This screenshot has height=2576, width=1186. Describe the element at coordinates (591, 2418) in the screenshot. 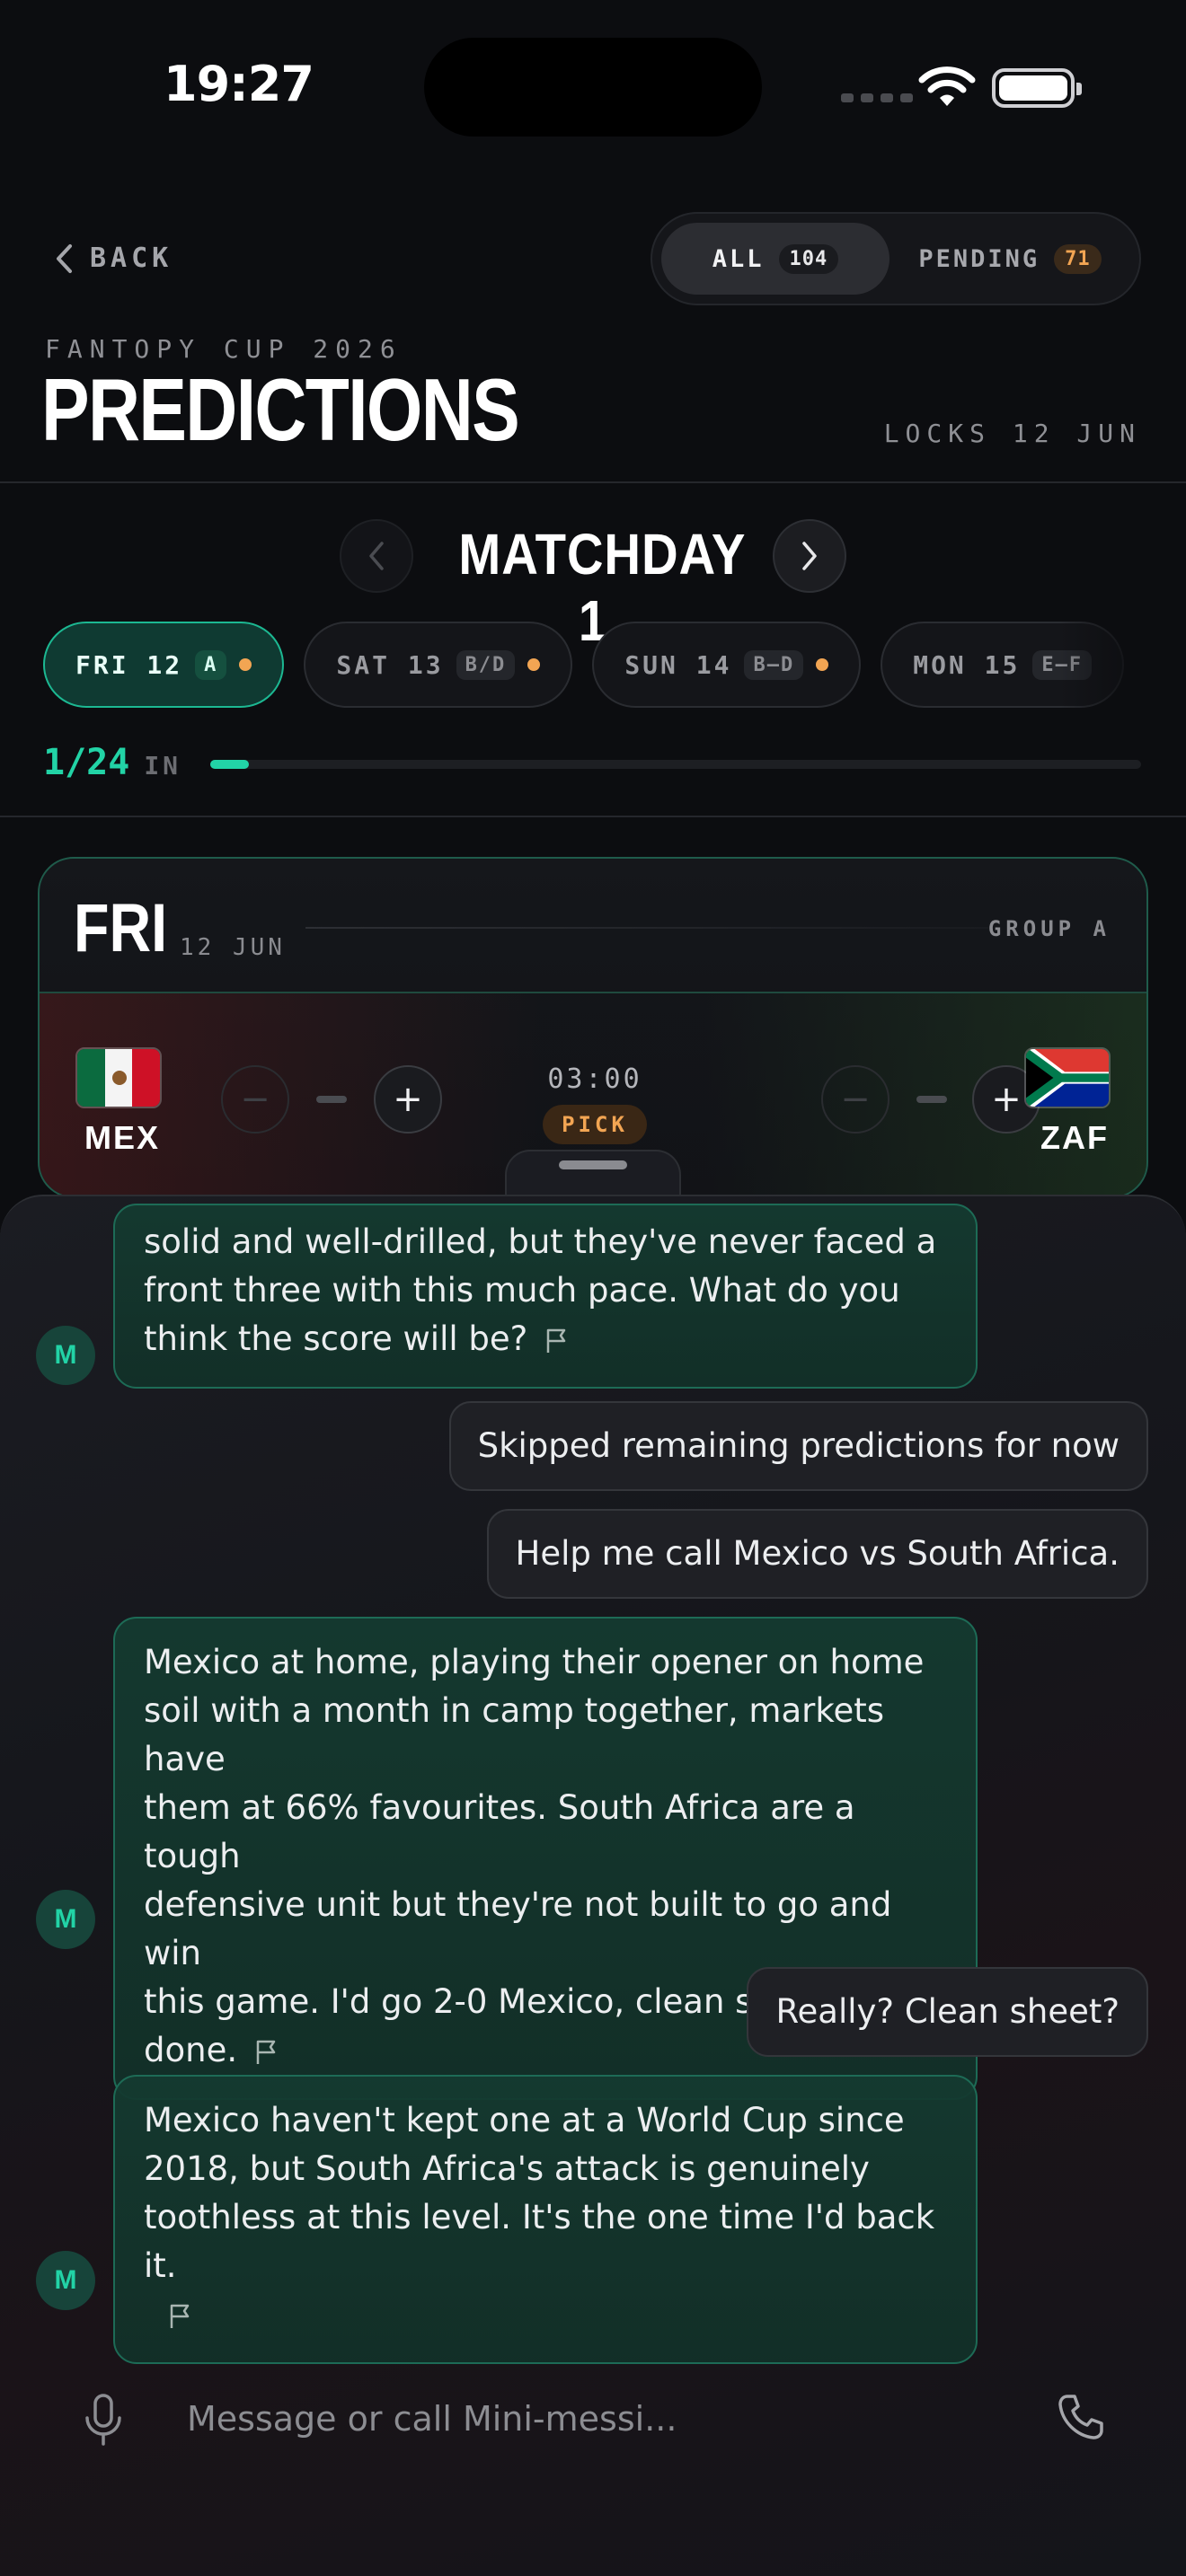

I see `message-input` at that location.